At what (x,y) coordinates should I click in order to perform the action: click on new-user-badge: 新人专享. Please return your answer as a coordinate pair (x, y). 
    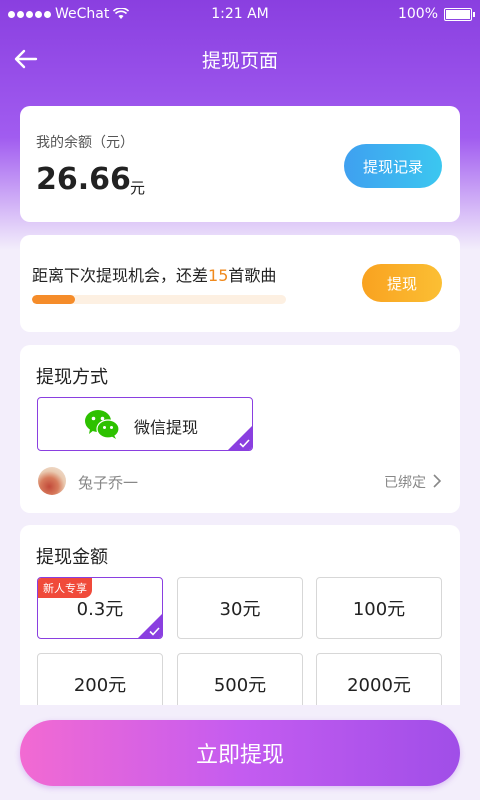
    Looking at the image, I should click on (65, 588).